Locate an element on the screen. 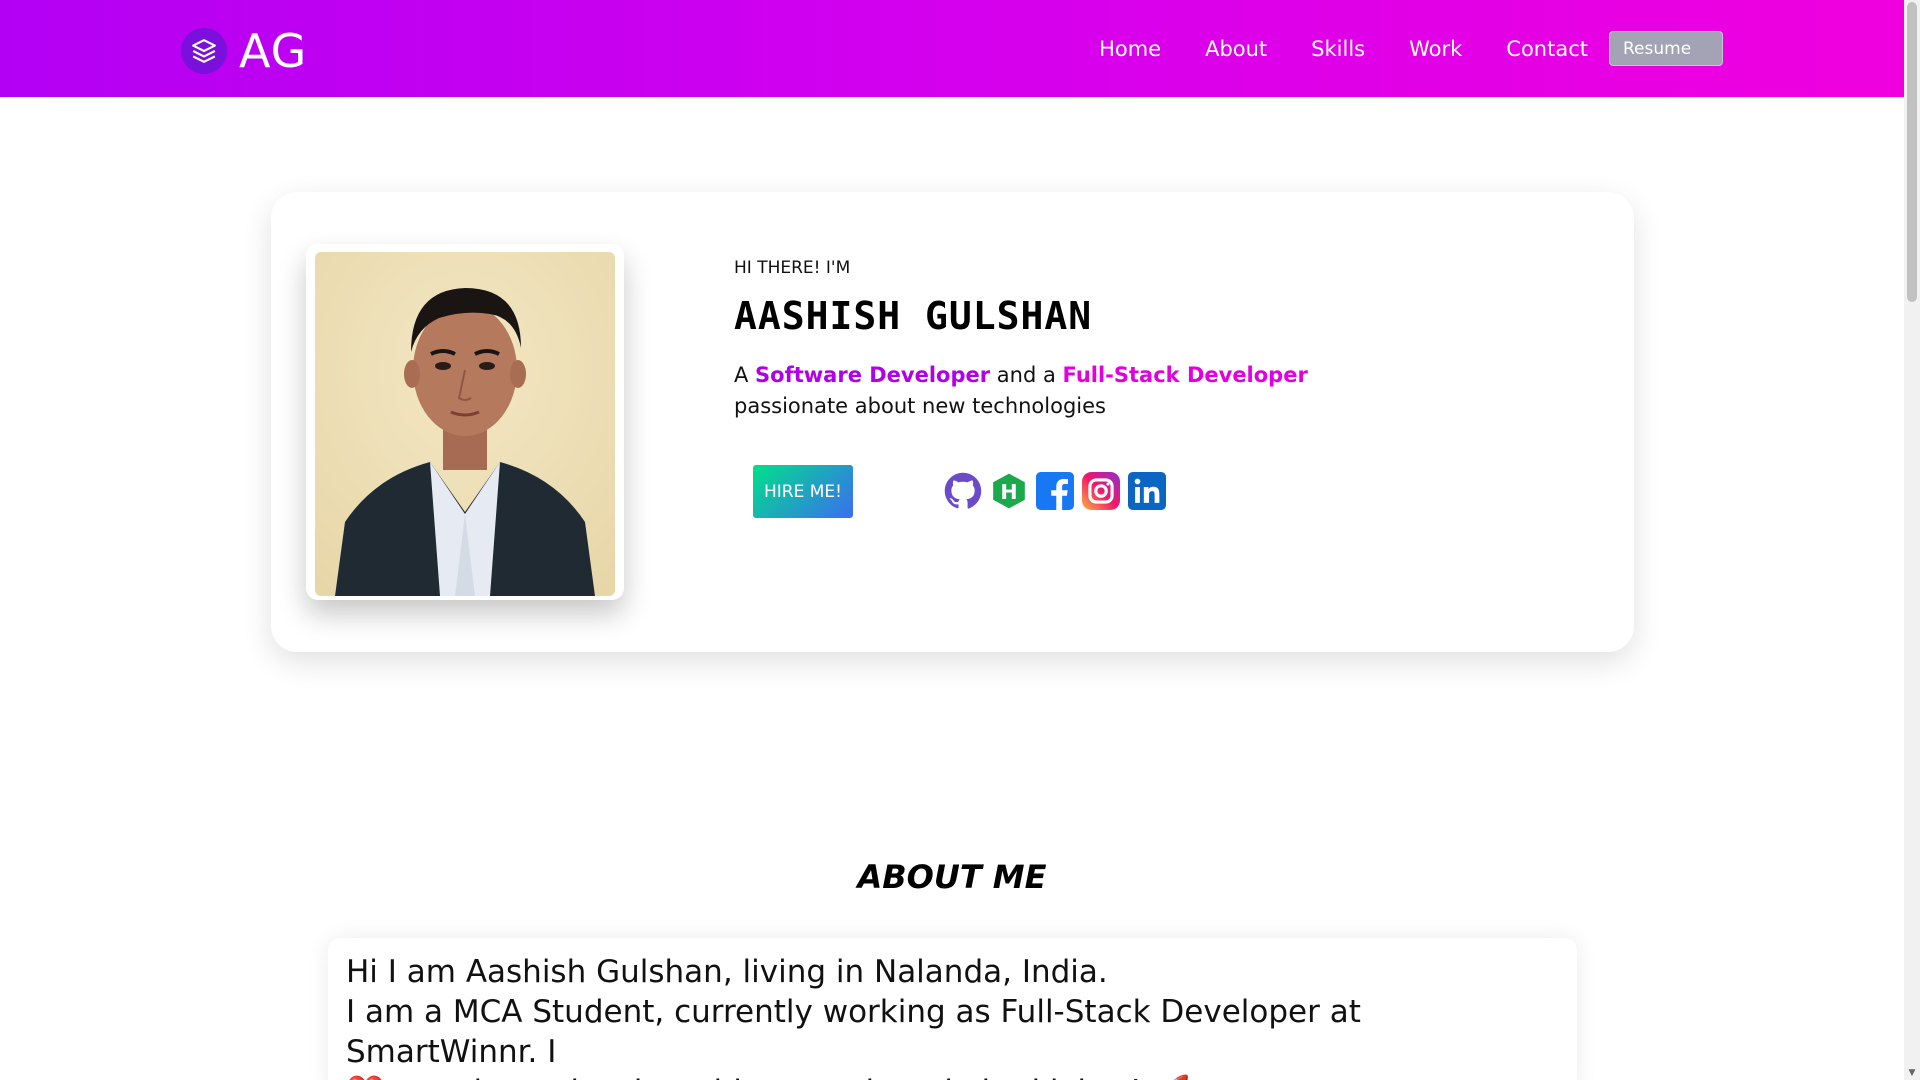  facebook-icon is located at coordinates (1055, 491).